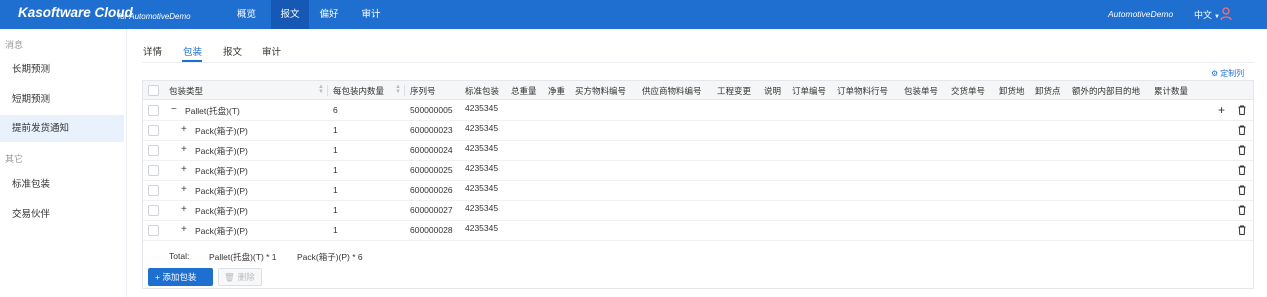 The image size is (1267, 297). What do you see at coordinates (1106, 91) in the screenshot?
I see `column-header-extra-internal-destination: 额外的内部目的地` at bounding box center [1106, 91].